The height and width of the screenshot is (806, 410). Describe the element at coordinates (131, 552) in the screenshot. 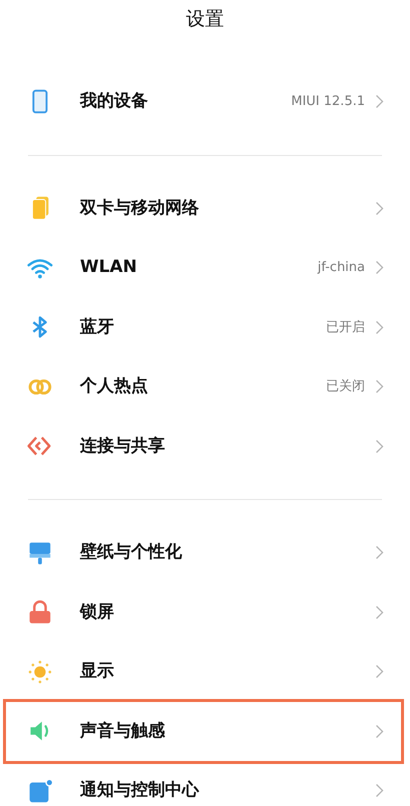

I see `row-label: 壁纸与个性化` at that location.